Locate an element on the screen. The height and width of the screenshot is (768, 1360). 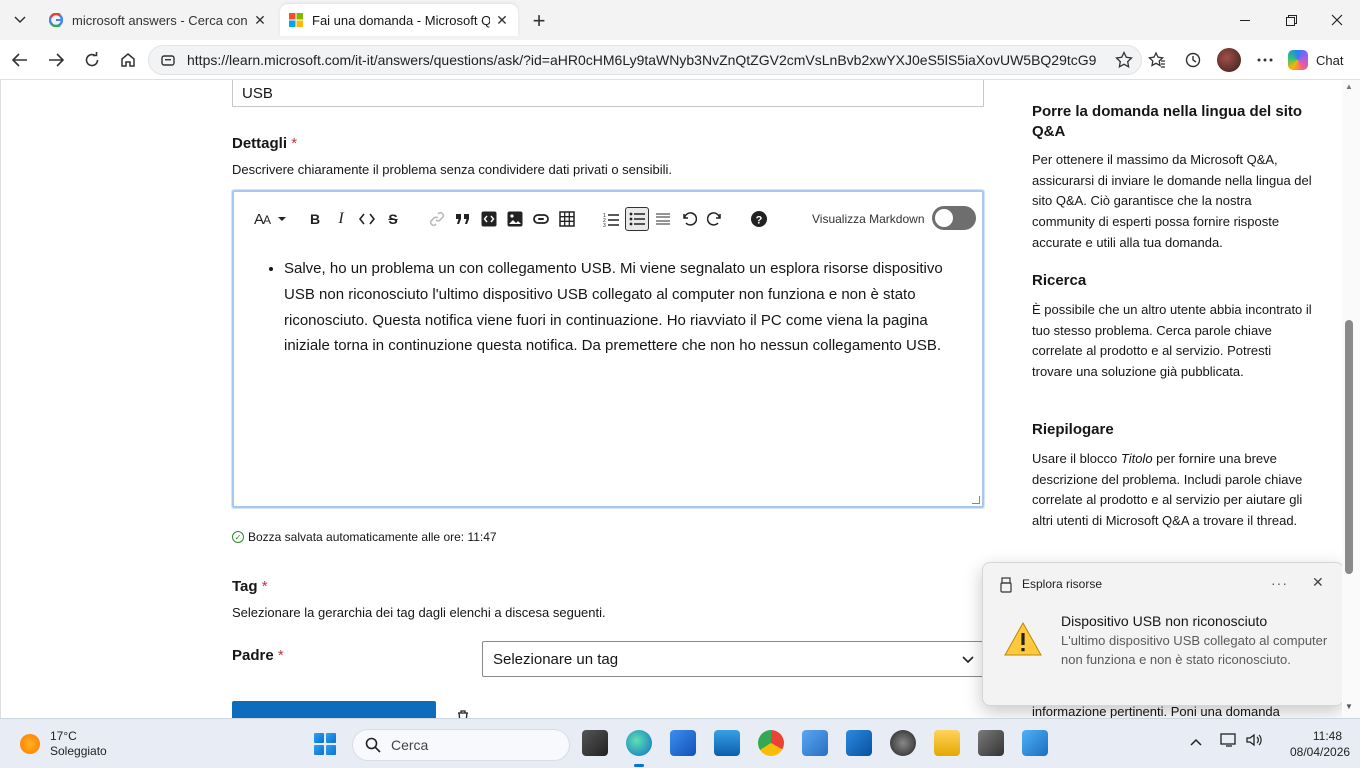
system-clock: 11:48 08/04/2026 is located at coordinates (1320, 744).